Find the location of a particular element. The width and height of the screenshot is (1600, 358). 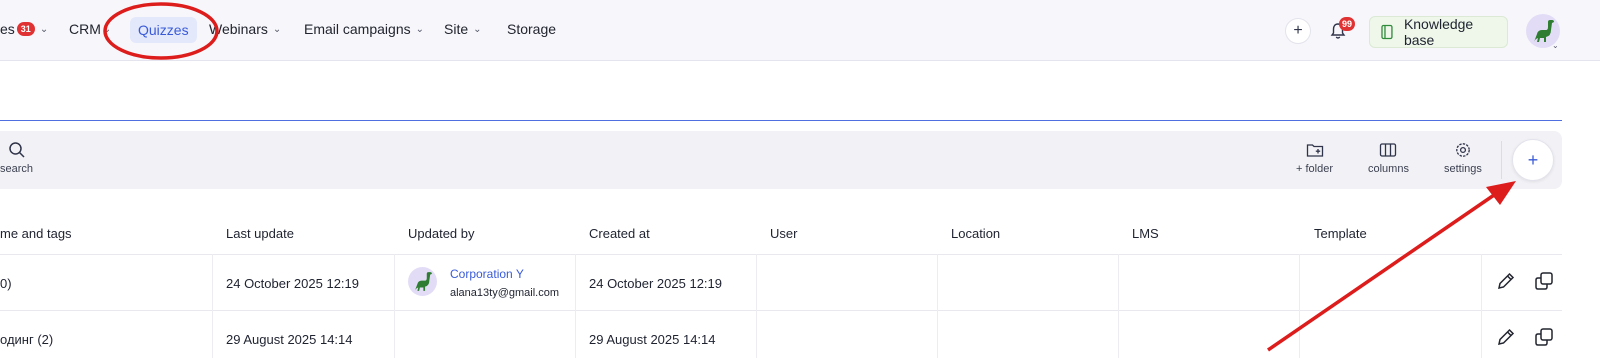

count-badge: 31 is located at coordinates (25, 29).